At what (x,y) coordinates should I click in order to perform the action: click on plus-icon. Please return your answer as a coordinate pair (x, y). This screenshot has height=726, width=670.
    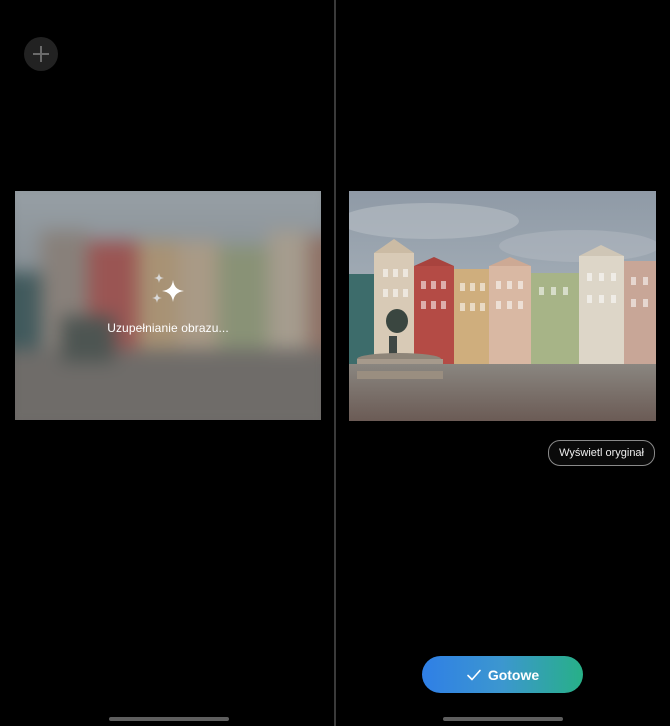
    Looking at the image, I should click on (41, 54).